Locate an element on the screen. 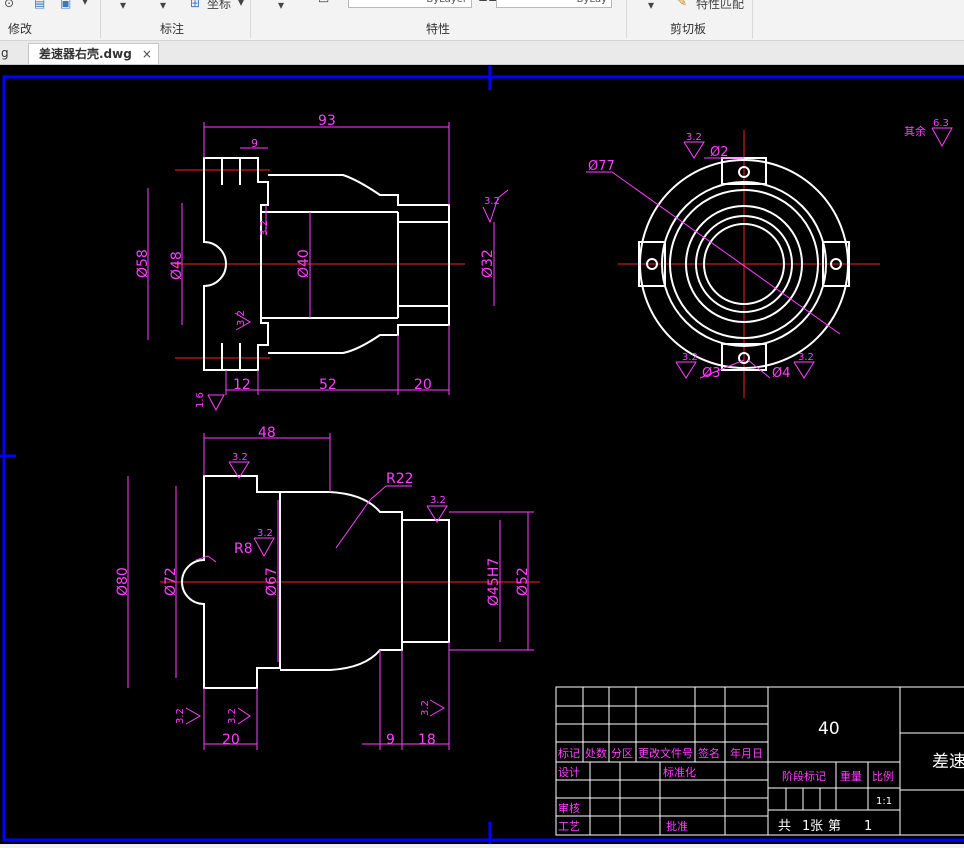 The height and width of the screenshot is (848, 964). coordinate-button: 坐标 is located at coordinates (219, 6).